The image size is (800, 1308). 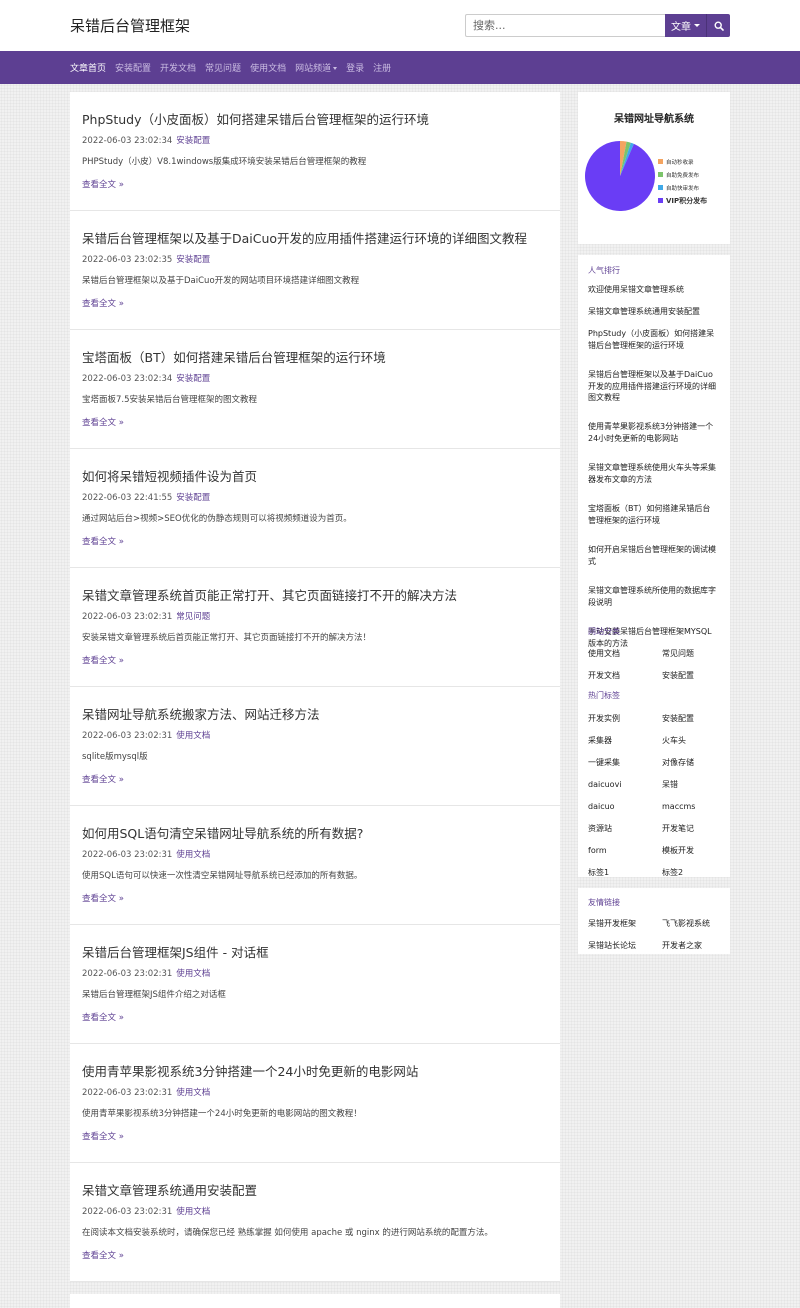 What do you see at coordinates (653, 317) in the screenshot?
I see `hot-list-item: 呆错文章管理系统通用安装配置` at bounding box center [653, 317].